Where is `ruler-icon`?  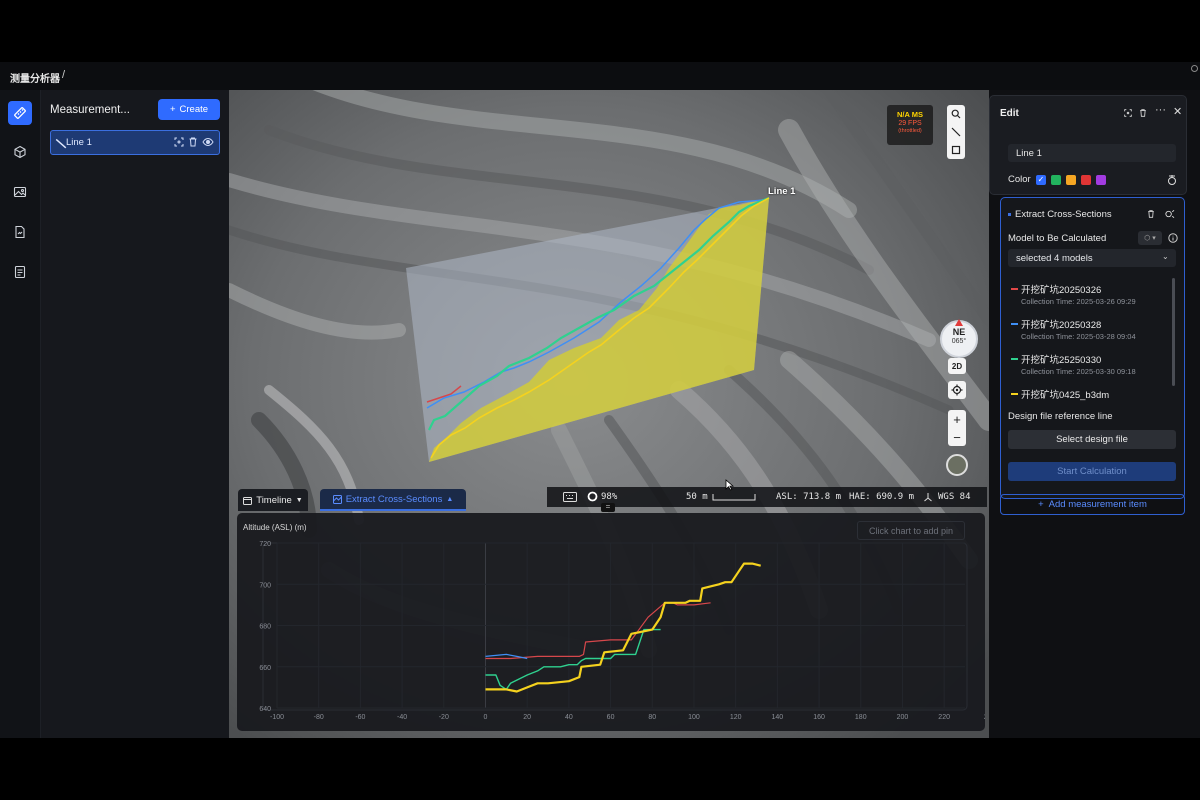
ruler-icon is located at coordinates (20, 113).